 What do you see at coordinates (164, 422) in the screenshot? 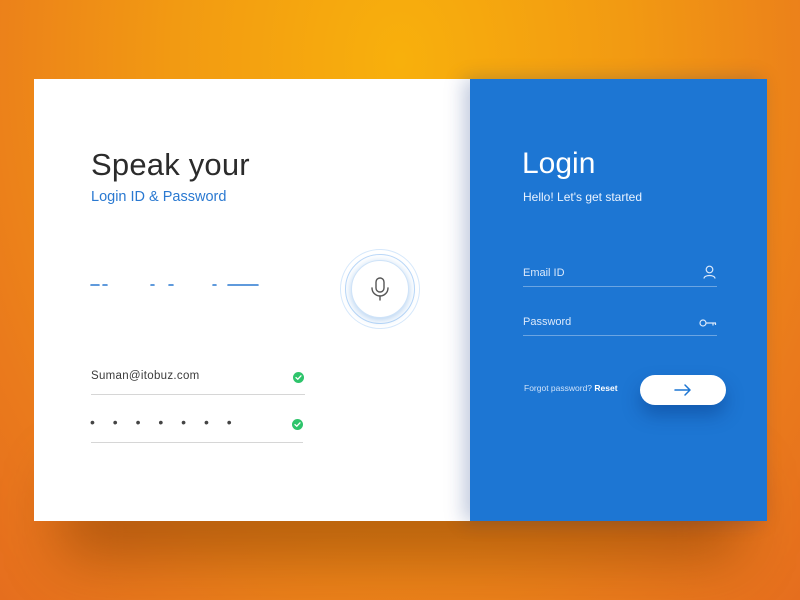
I see `voice-password-value: • • • • • • •` at bounding box center [164, 422].